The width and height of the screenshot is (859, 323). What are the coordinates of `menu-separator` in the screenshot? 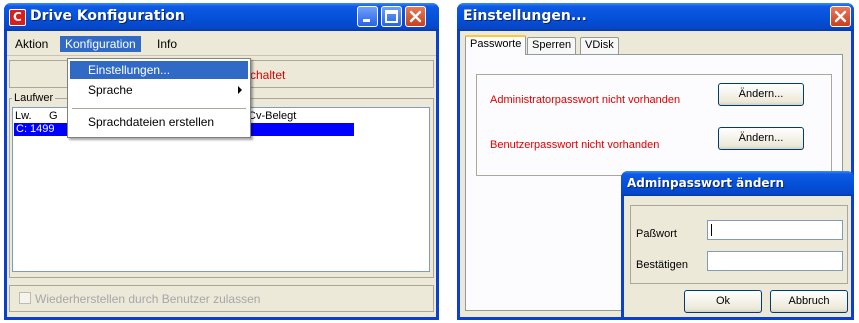 It's located at (159, 108).